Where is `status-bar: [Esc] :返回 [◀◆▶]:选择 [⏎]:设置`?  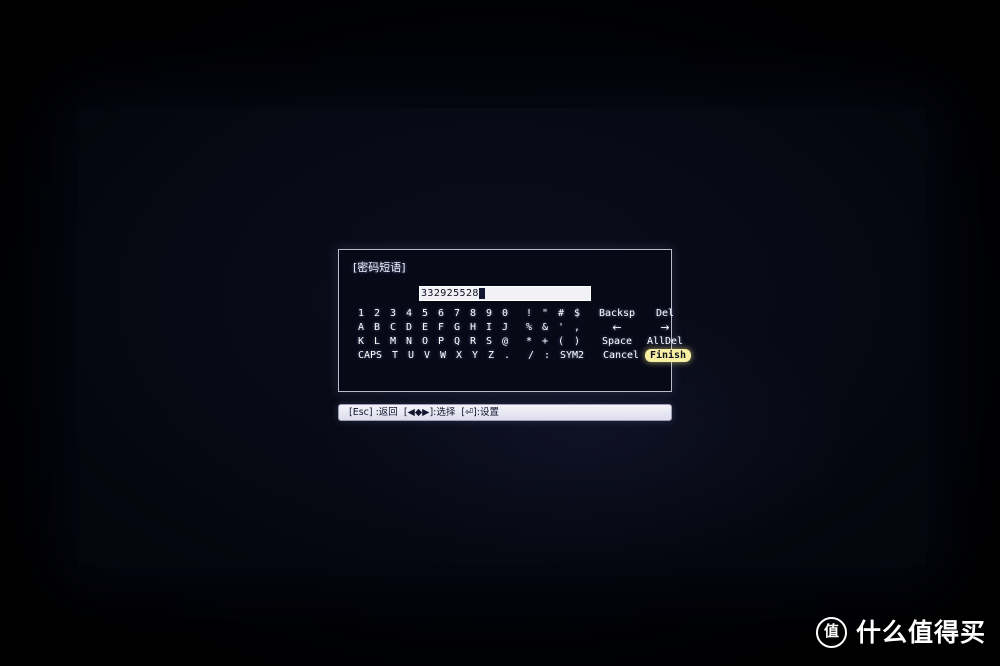
status-bar: [Esc] :返回 [◀◆▶]:选择 [⏎]:设置 is located at coordinates (505, 412).